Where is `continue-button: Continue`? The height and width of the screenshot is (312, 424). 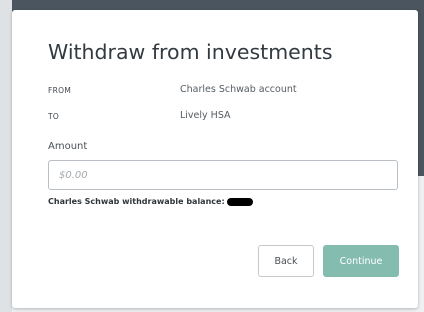
continue-button: Continue is located at coordinates (361, 261).